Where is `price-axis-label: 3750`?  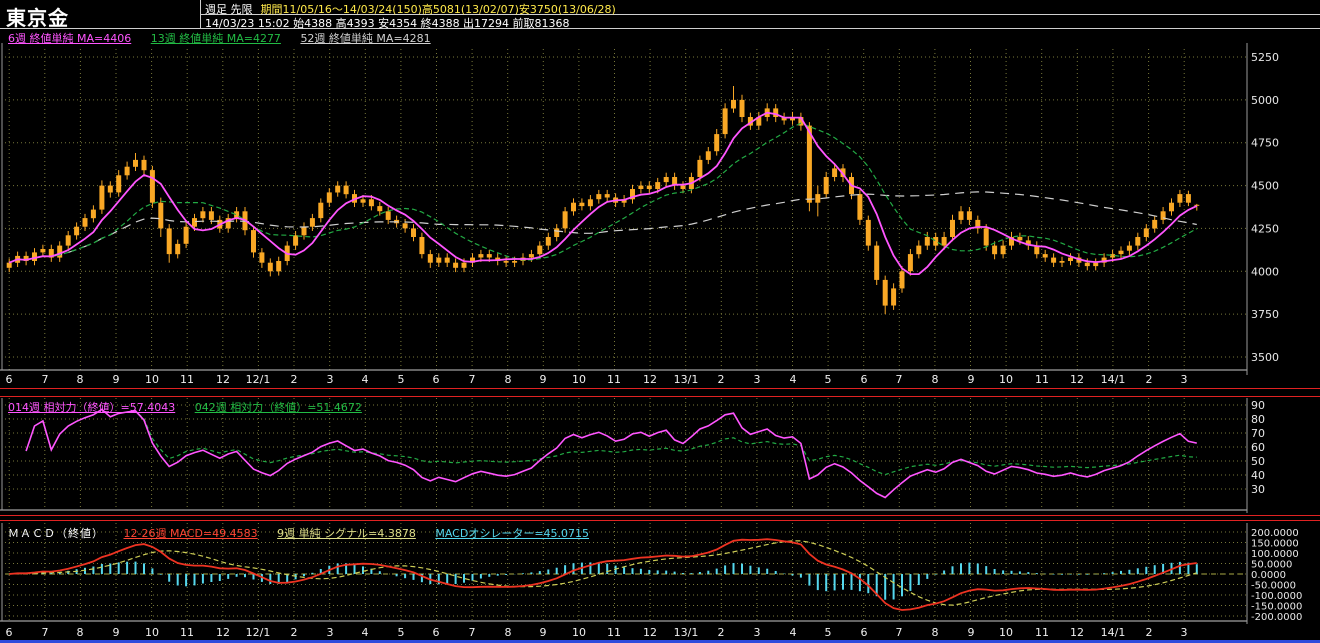
price-axis-label: 3750 is located at coordinates (1265, 314).